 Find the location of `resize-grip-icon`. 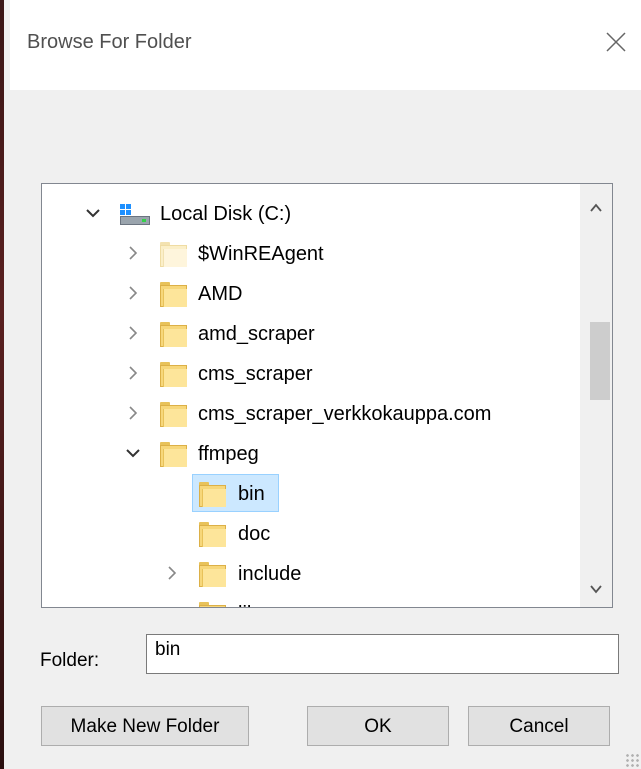

resize-grip-icon is located at coordinates (632, 760).